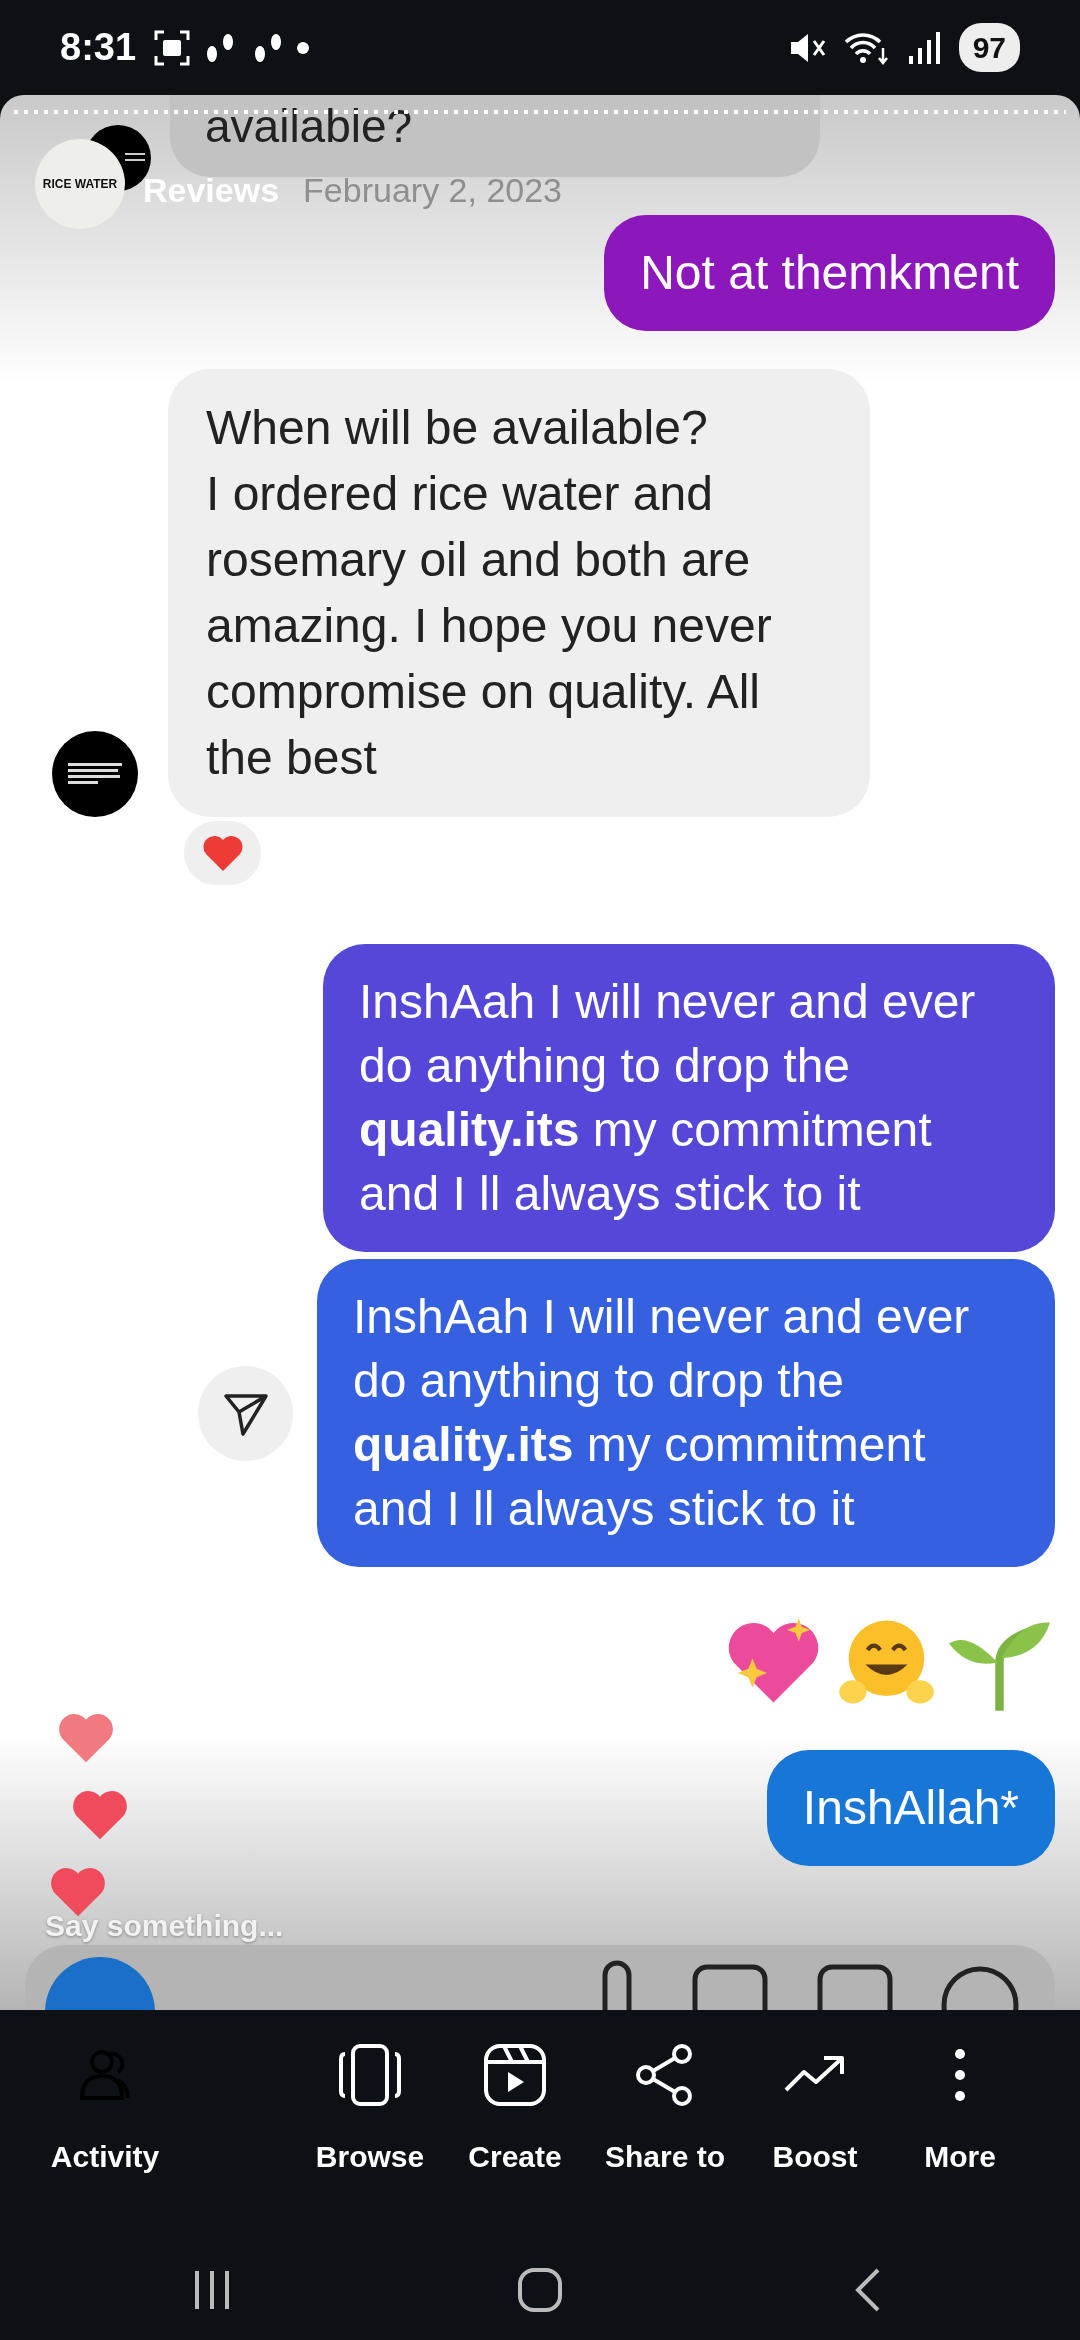 Image resolution: width=1080 pixels, height=2340 pixels. I want to click on action-browse-button: Browse, so click(370, 2109).